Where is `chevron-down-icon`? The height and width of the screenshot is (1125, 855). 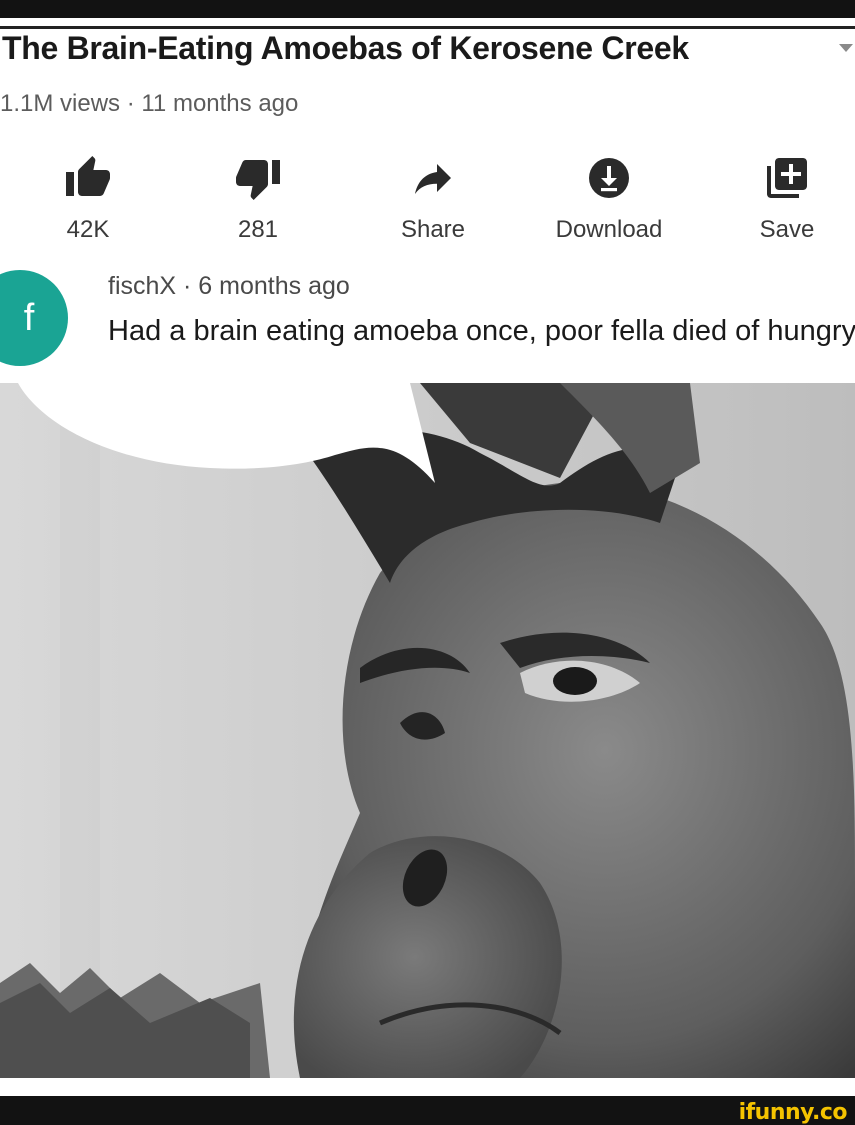 chevron-down-icon is located at coordinates (846, 48).